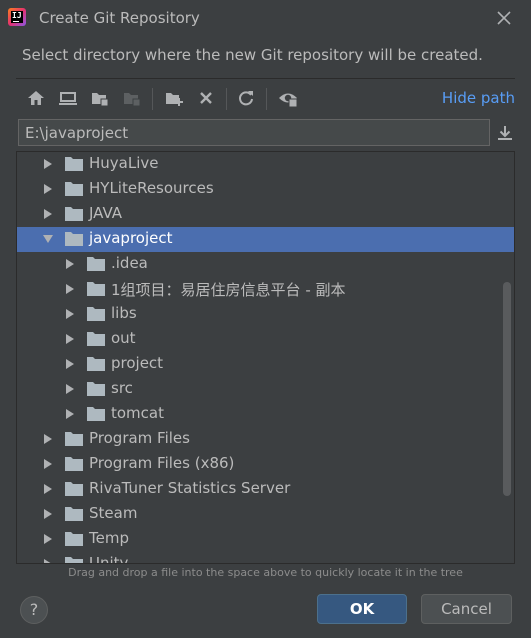  I want to click on new-folder-button, so click(174, 98).